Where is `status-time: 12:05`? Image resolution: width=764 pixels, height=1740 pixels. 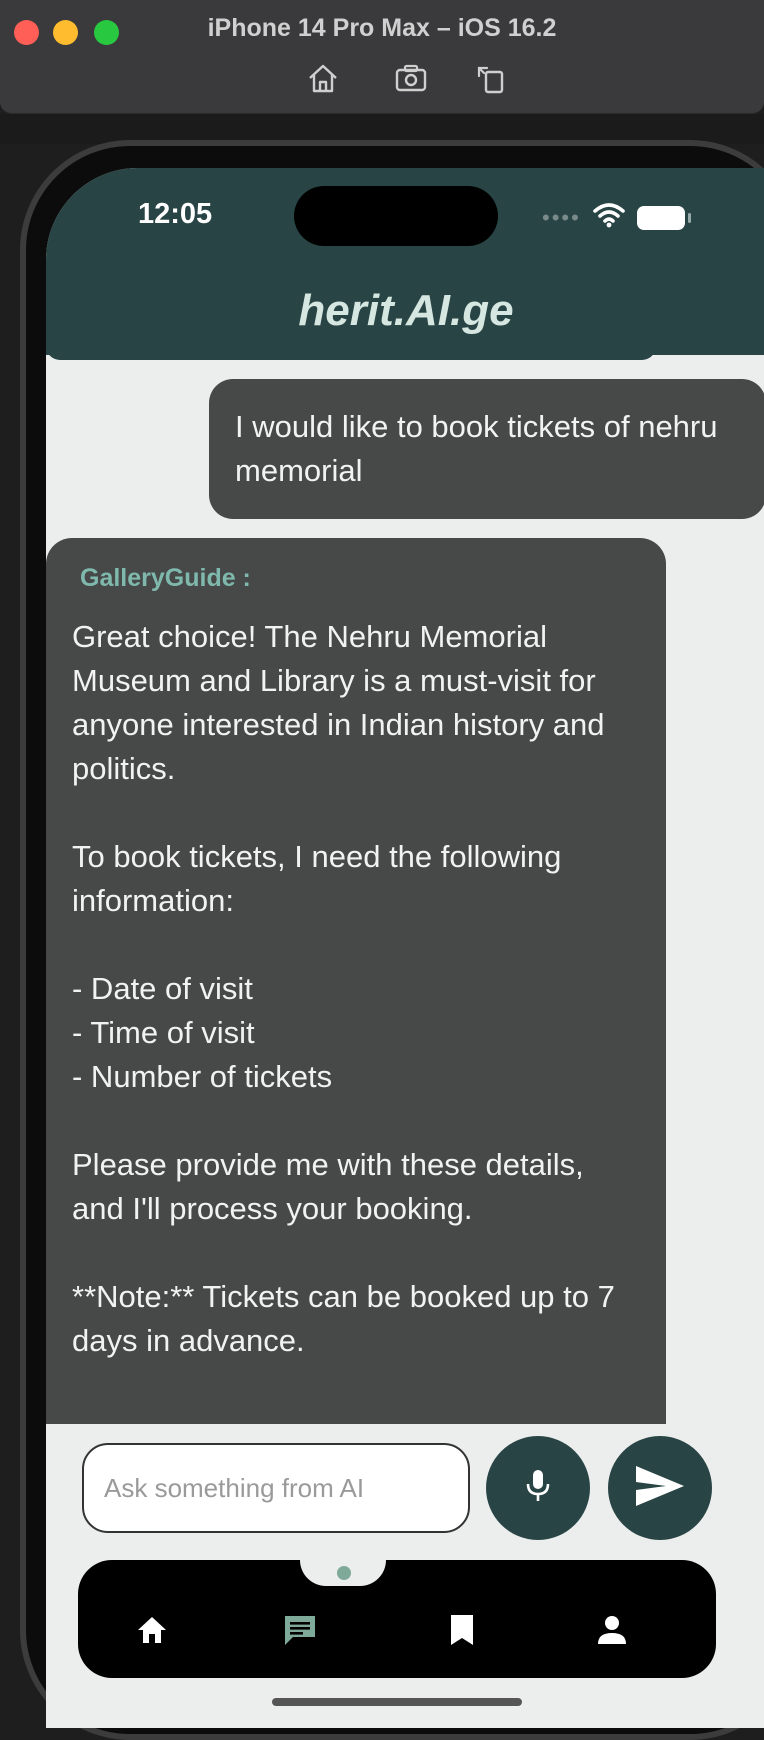 status-time: 12:05 is located at coordinates (175, 214).